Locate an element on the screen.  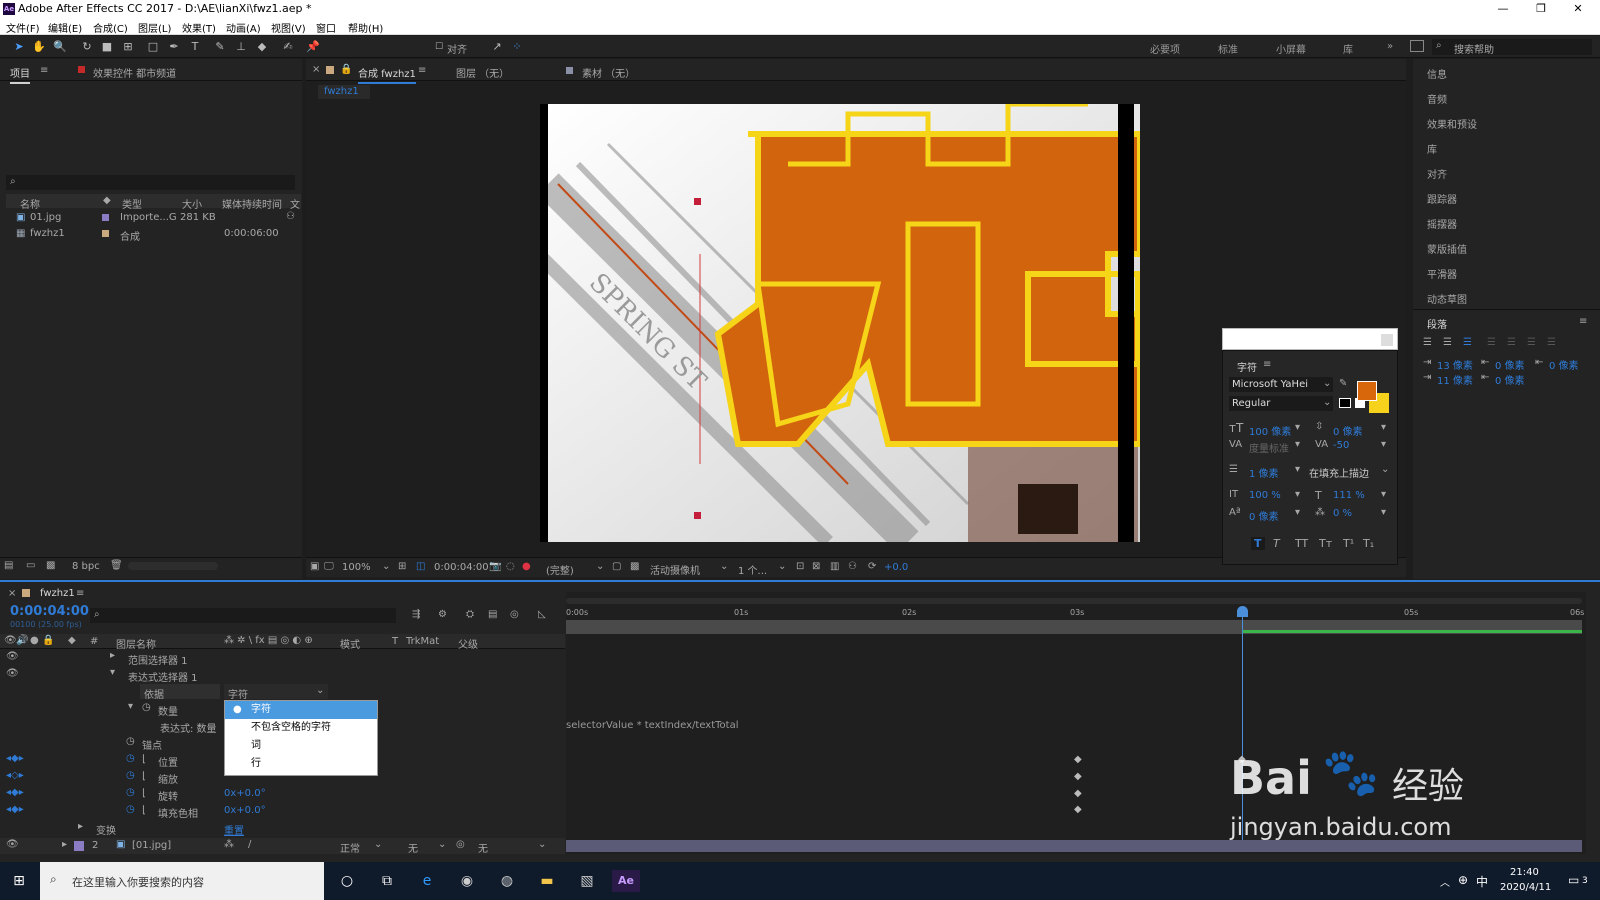
expression-text: selectorValue * textIndex/textTotal is located at coordinates (652, 725).